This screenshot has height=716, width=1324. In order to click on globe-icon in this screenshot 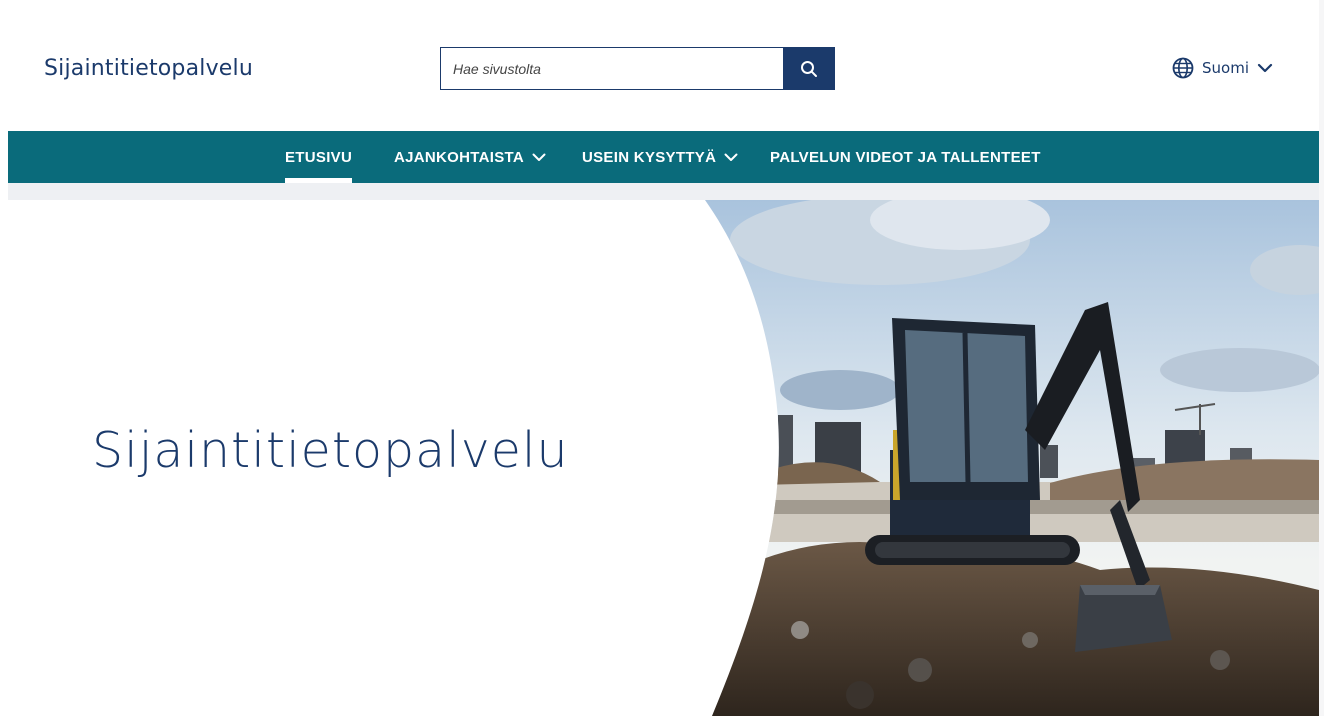, I will do `click(1183, 68)`.